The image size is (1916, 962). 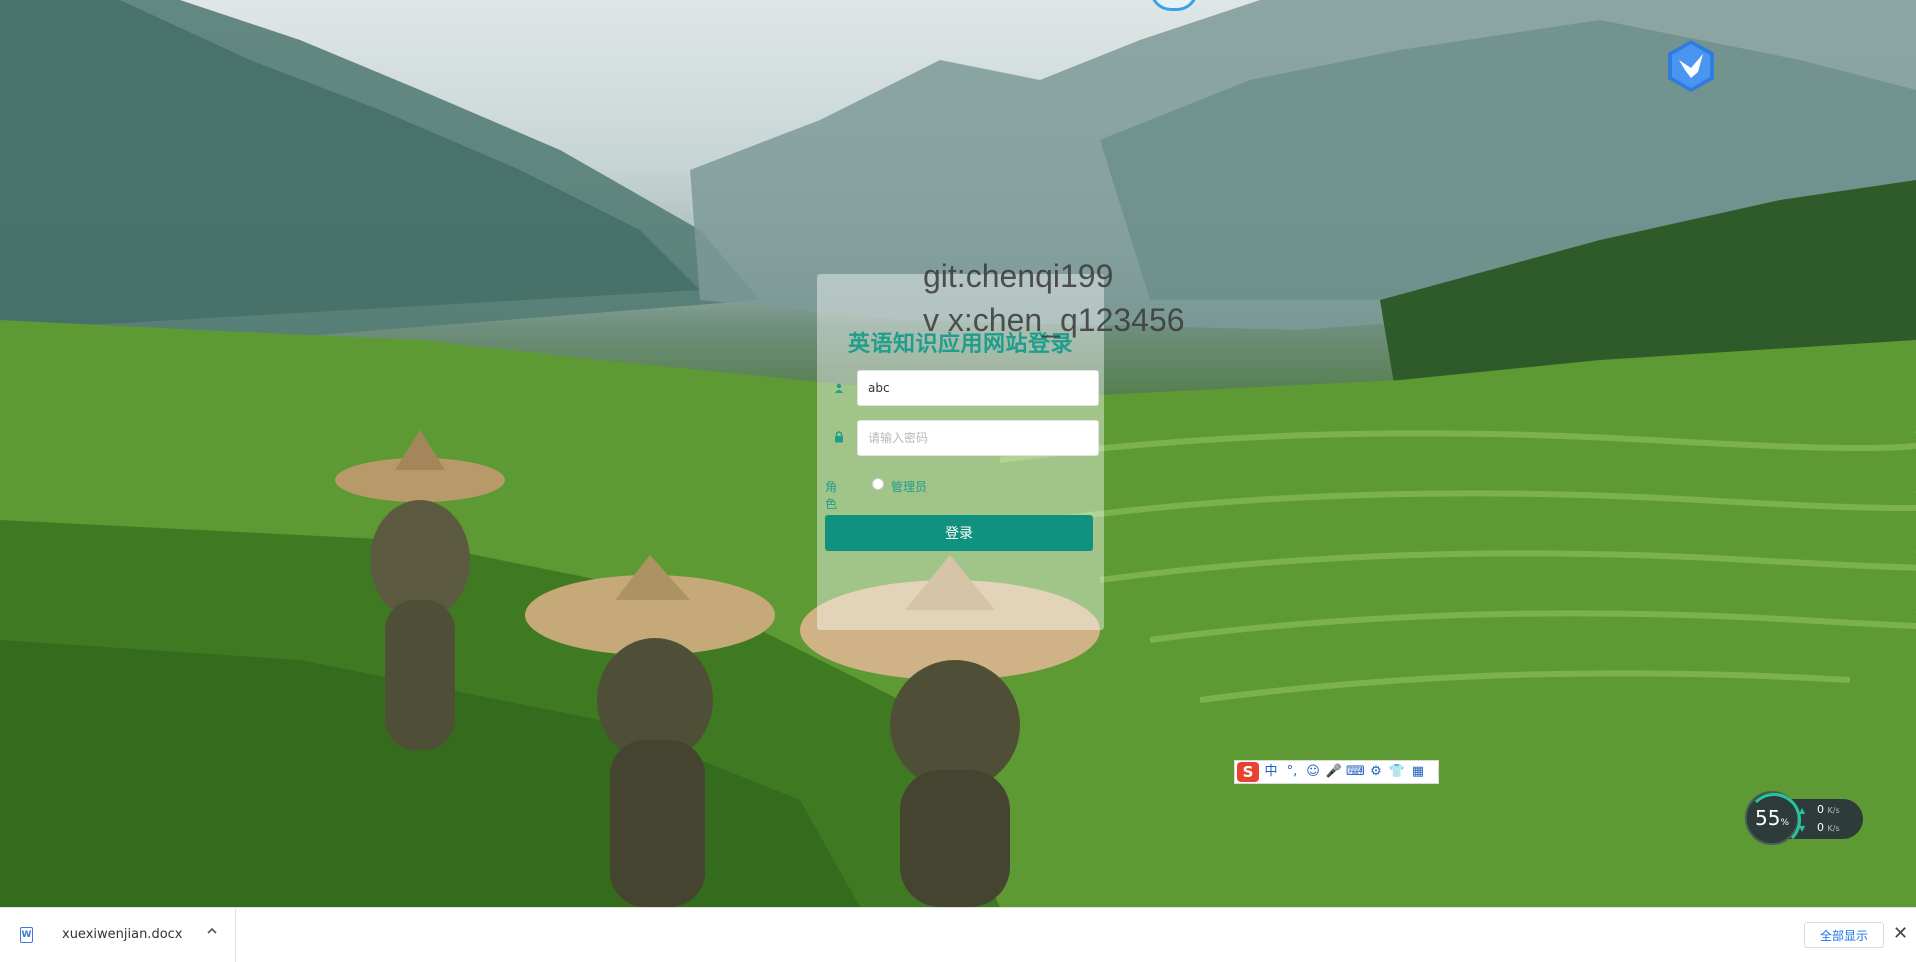 I want to click on upload-speed: 0 K/s, so click(x=1828, y=809).